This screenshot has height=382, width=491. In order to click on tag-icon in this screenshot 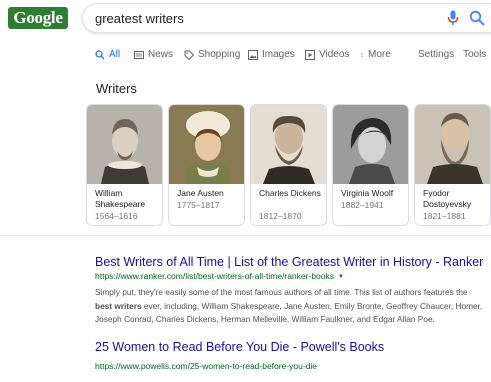, I will do `click(189, 55)`.